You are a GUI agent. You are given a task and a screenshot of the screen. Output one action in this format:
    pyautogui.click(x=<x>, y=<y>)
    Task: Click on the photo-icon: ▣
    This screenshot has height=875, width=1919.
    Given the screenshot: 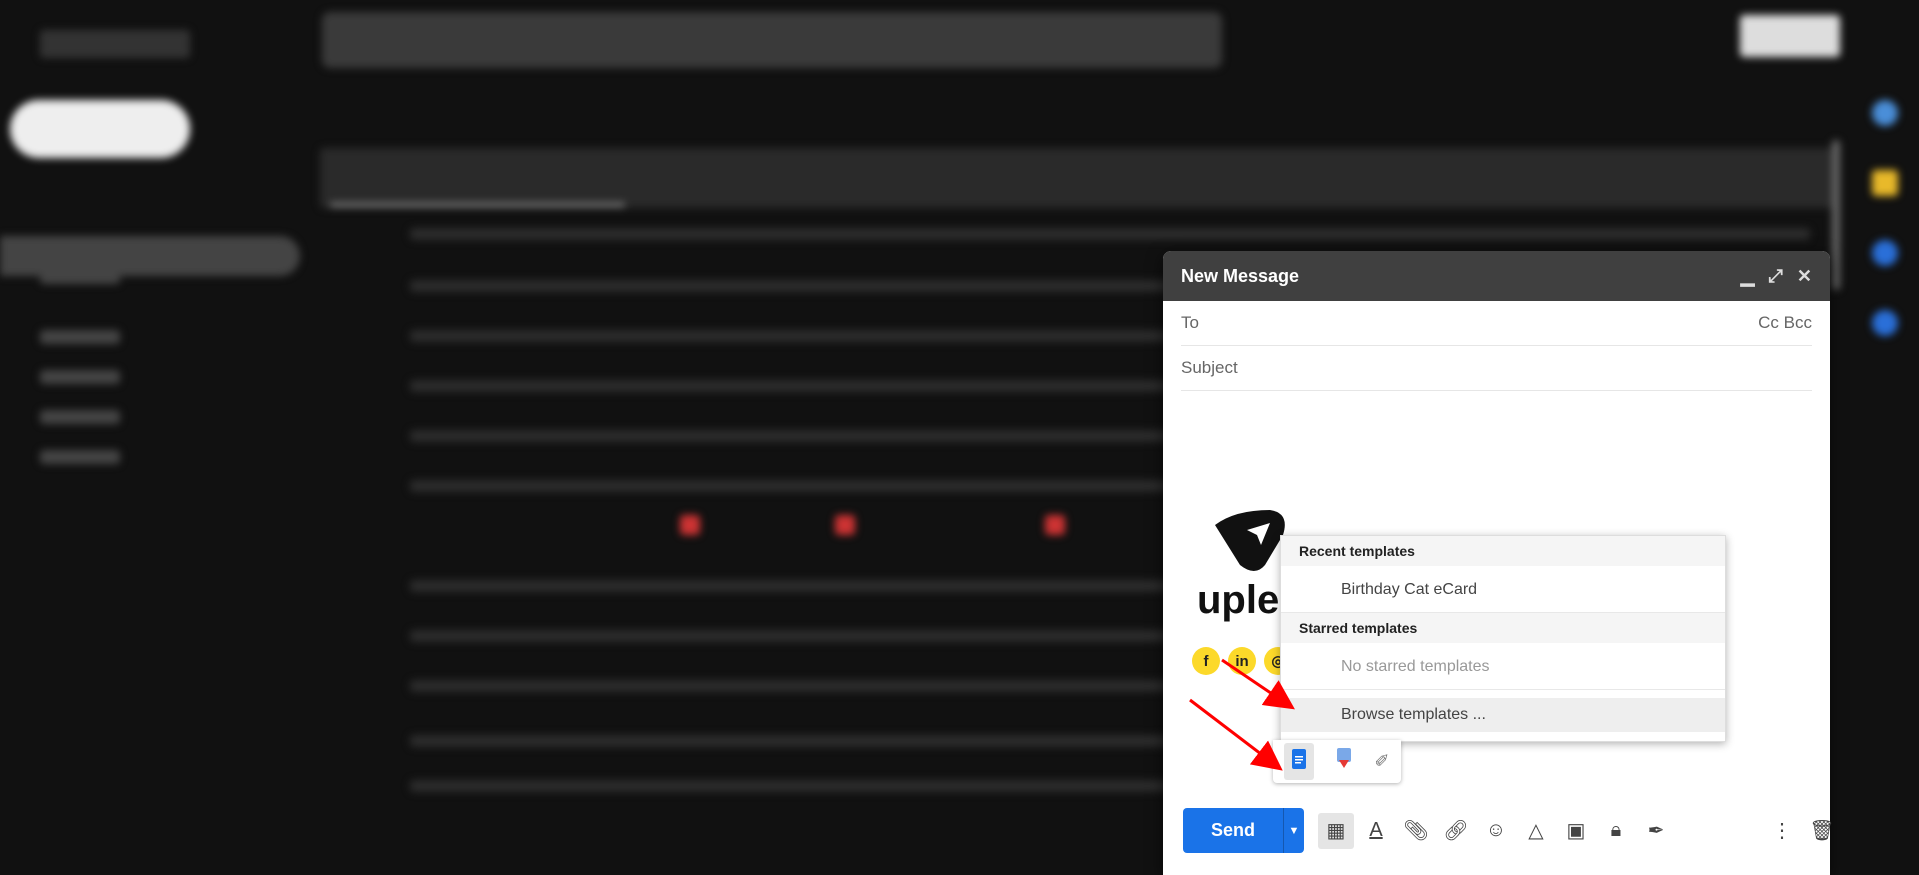 What is the action you would take?
    pyautogui.click(x=1576, y=831)
    